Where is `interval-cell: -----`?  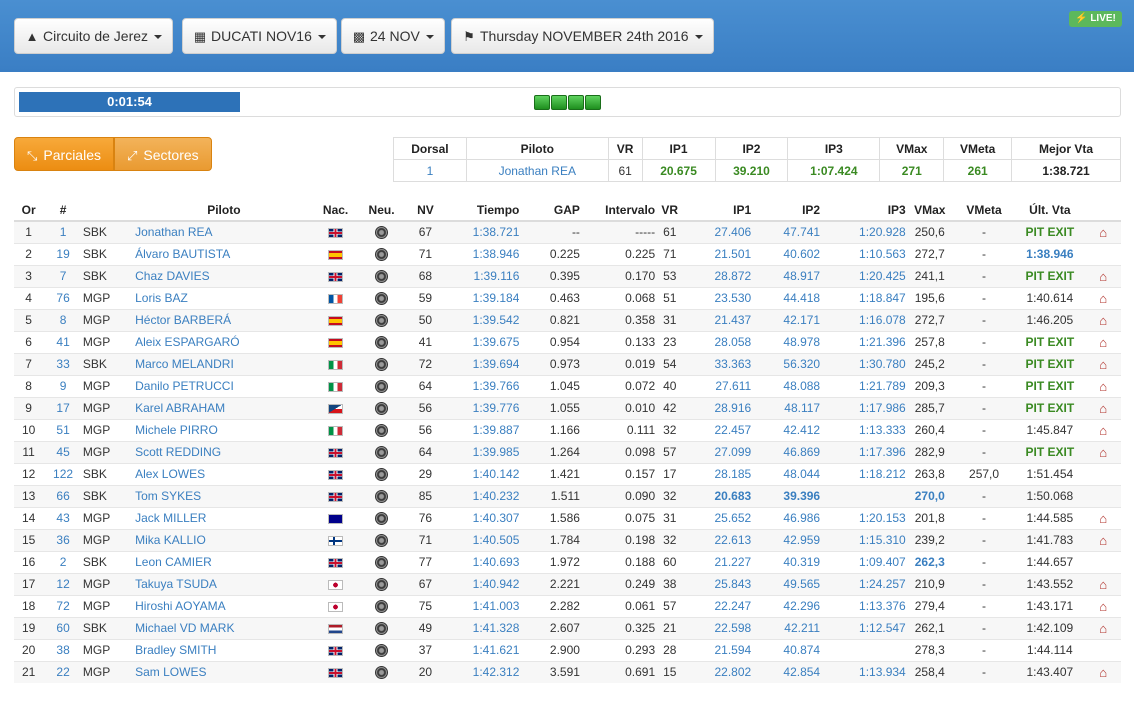
interval-cell: ----- is located at coordinates (617, 231).